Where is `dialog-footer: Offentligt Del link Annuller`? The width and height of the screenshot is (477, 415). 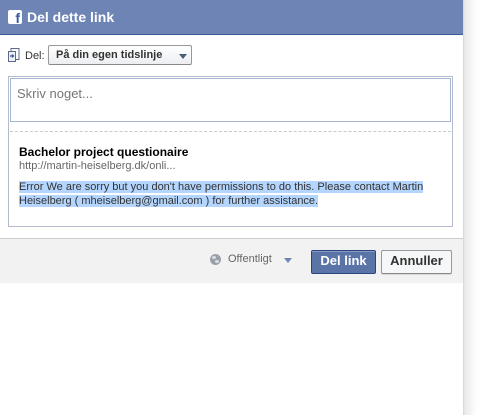 dialog-footer: Offentligt Del link Annuller is located at coordinates (231, 260).